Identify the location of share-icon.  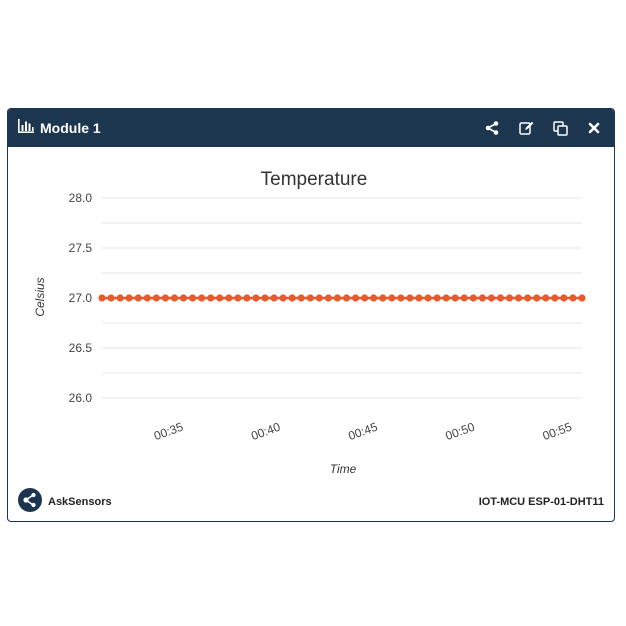
(492, 128).